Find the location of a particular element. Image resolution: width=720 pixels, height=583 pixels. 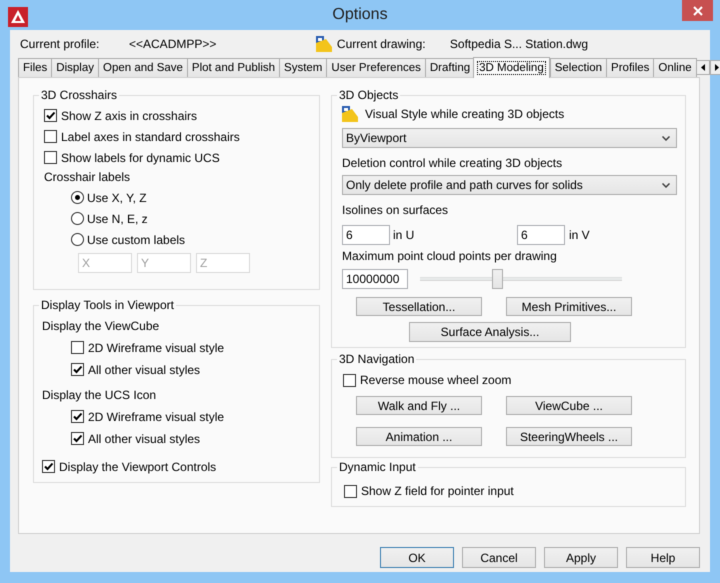

tab: 3D Modeling is located at coordinates (511, 67).